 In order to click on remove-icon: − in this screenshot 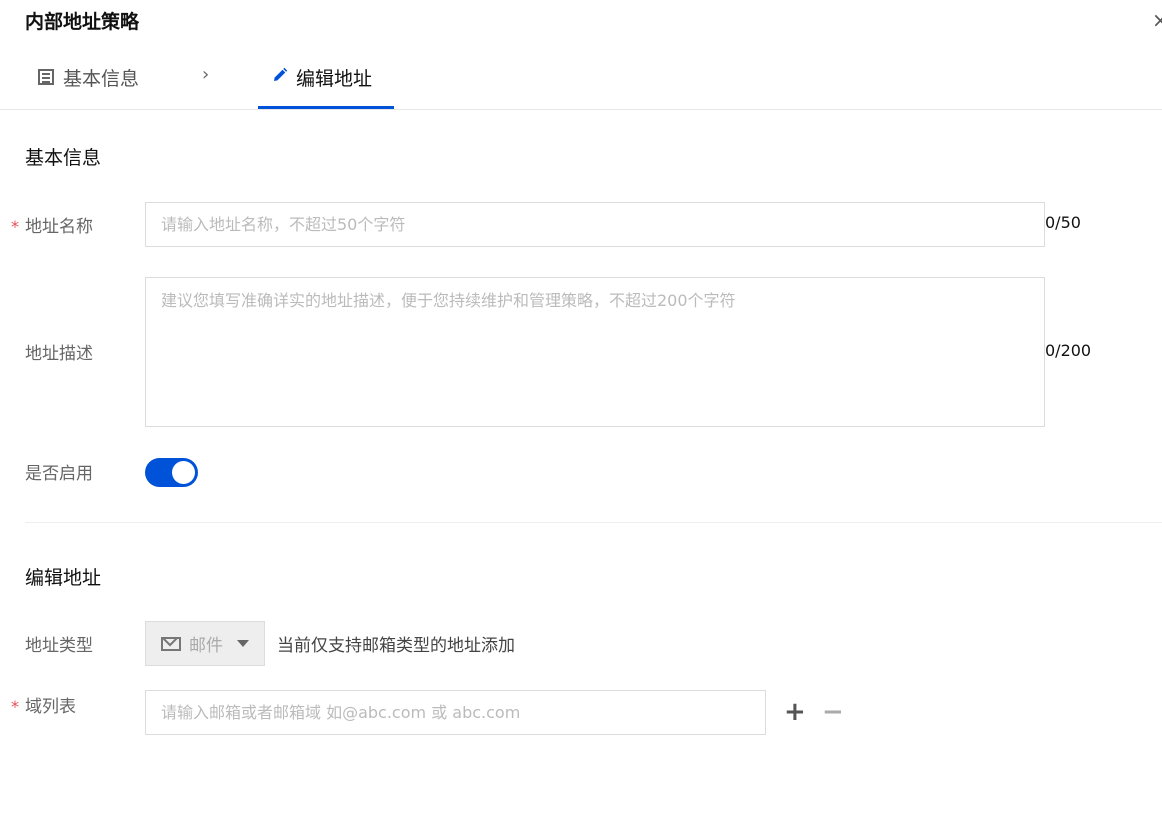, I will do `click(833, 712)`.